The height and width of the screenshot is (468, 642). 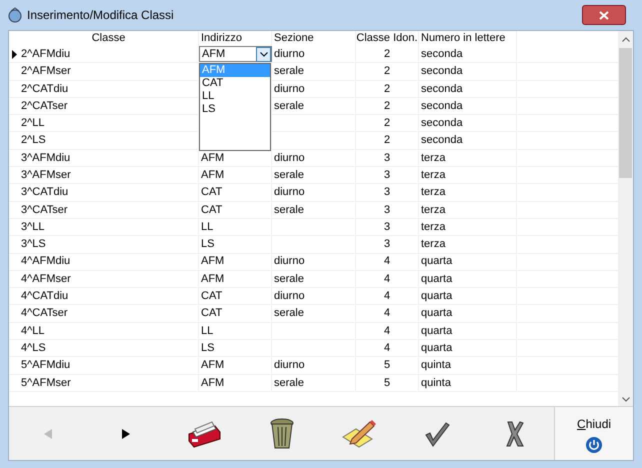 I want to click on app-icon, so click(x=15, y=15).